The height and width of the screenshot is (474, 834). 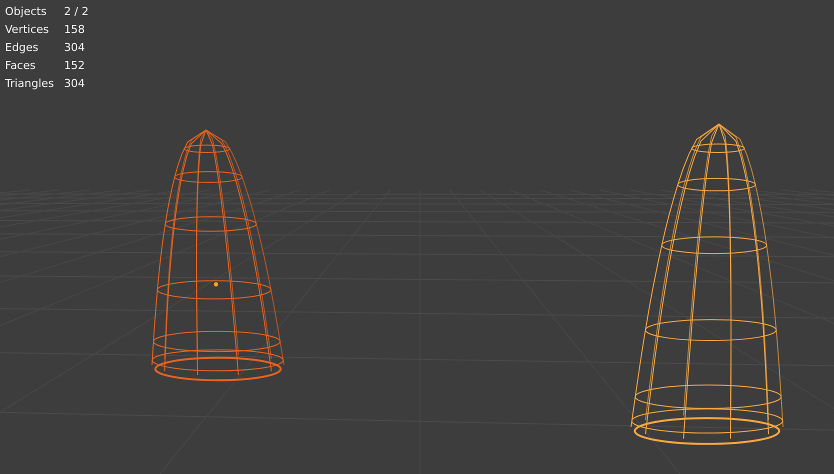 I want to click on stat-label: Objects, so click(x=26, y=12).